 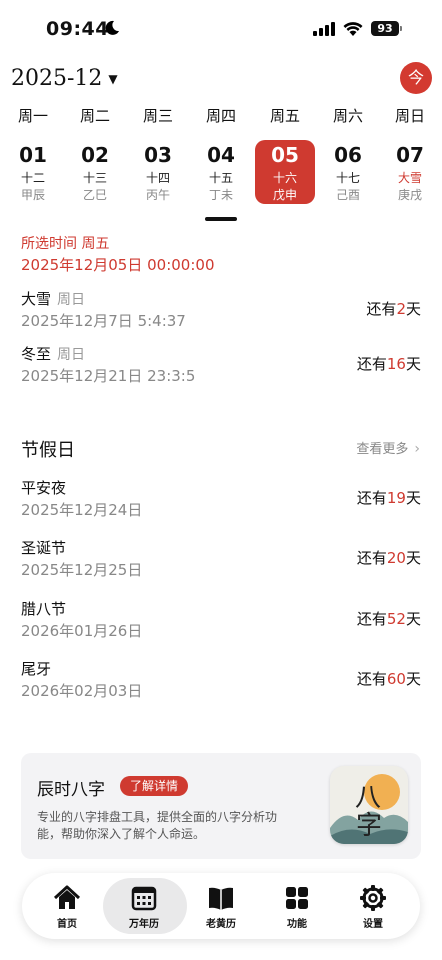 I want to click on holiday-date: 2025年12月25日, so click(x=82, y=570).